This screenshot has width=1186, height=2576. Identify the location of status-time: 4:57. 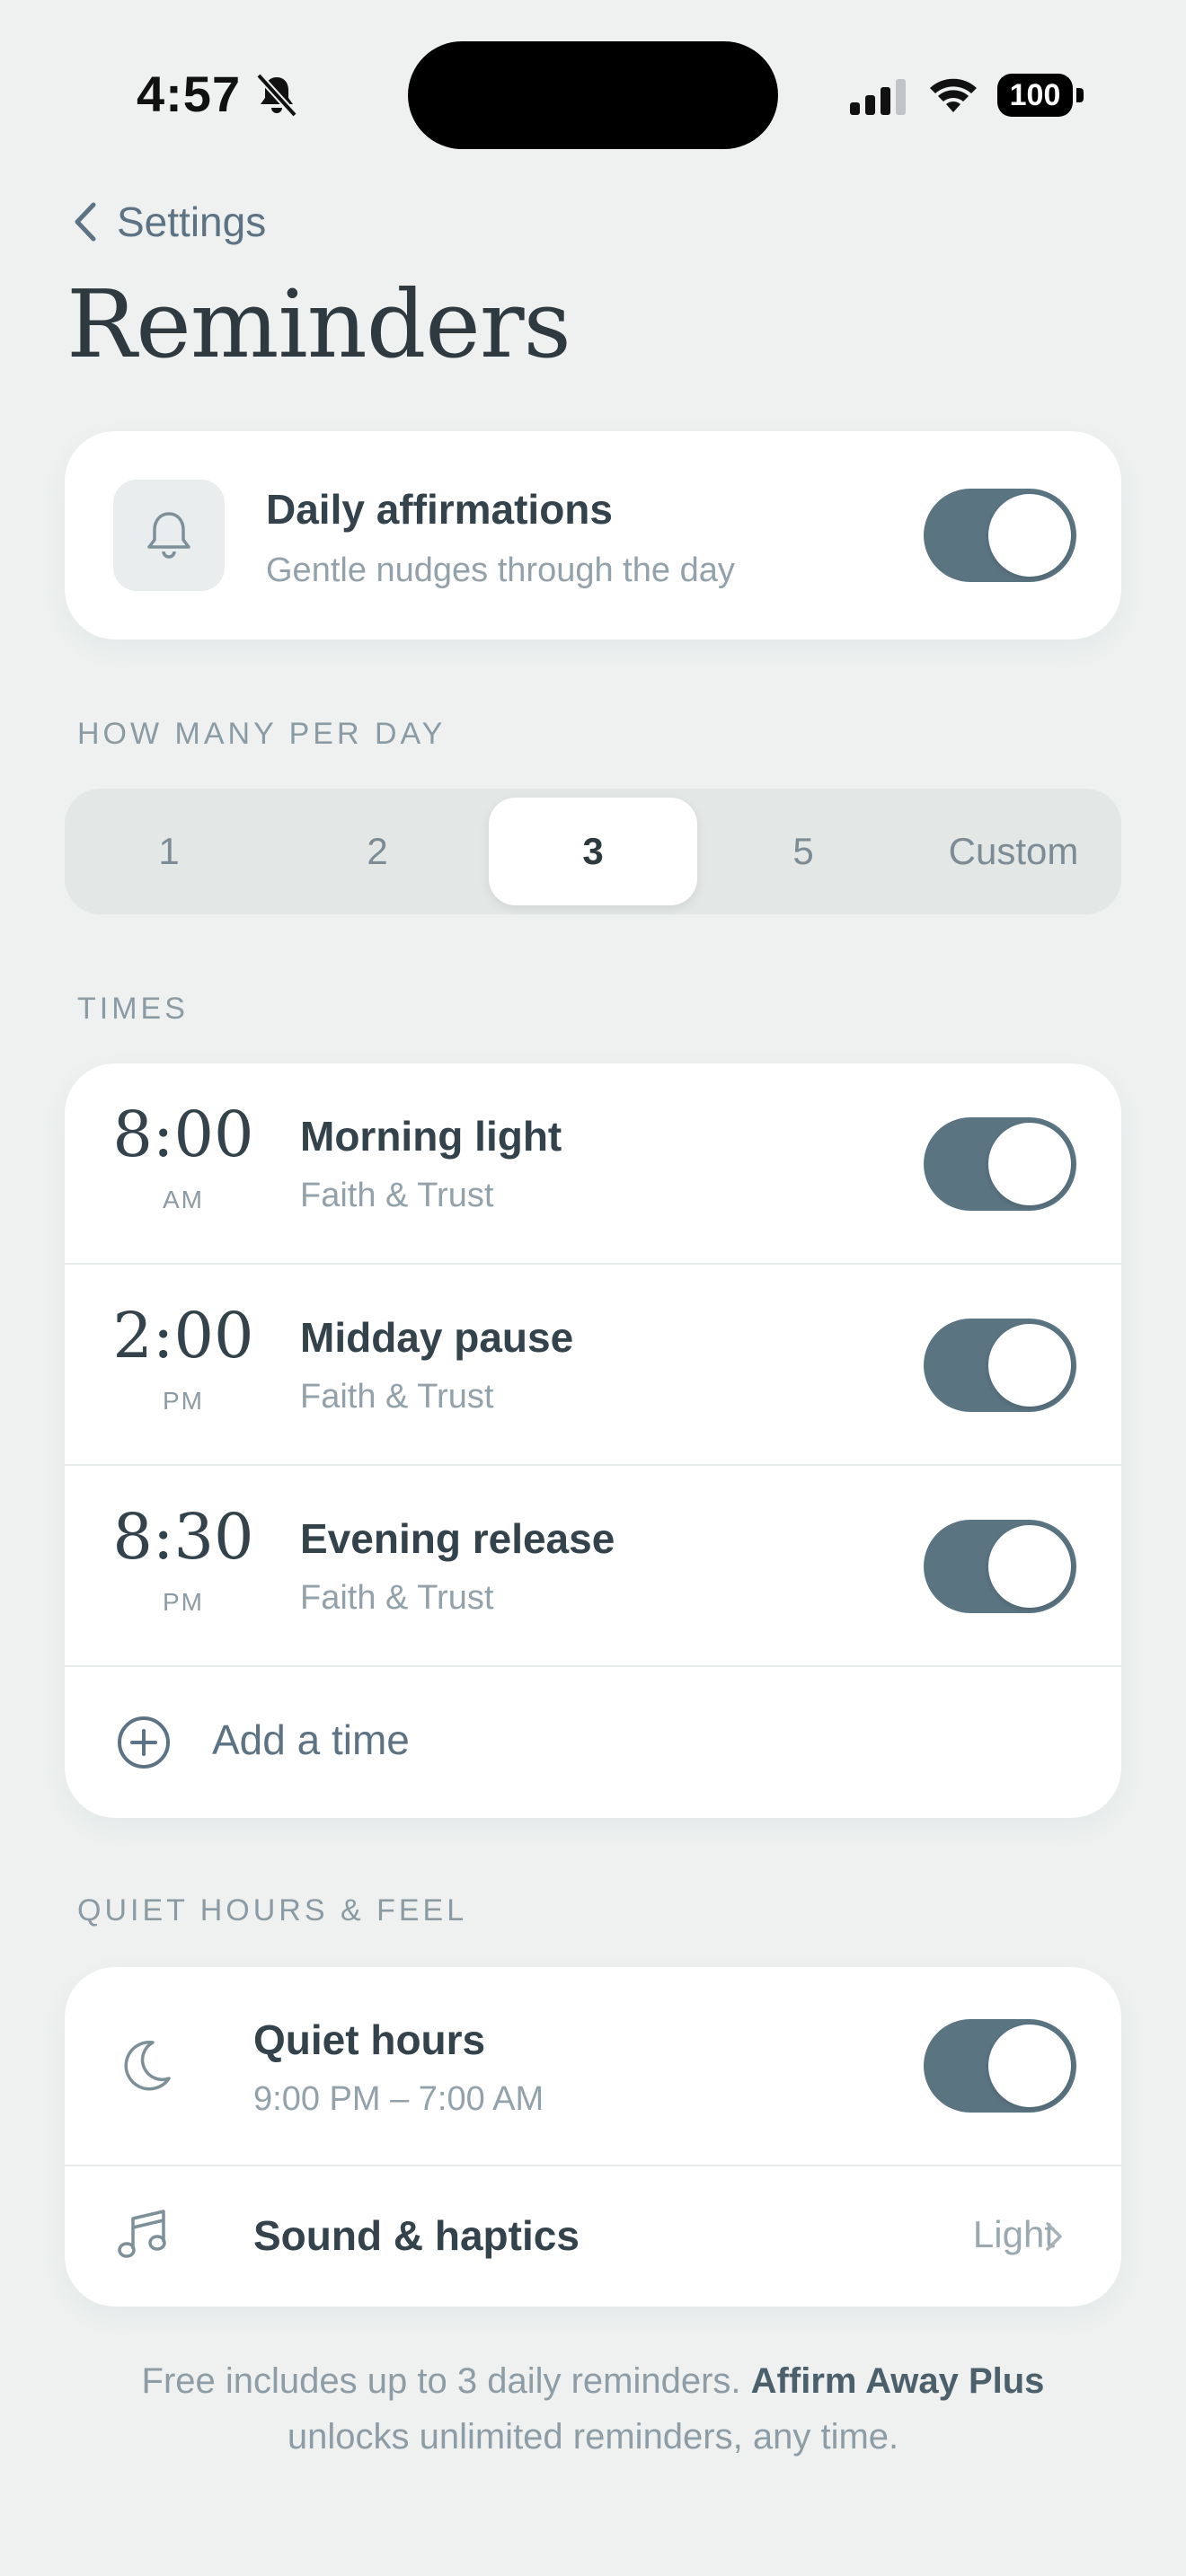
(189, 94).